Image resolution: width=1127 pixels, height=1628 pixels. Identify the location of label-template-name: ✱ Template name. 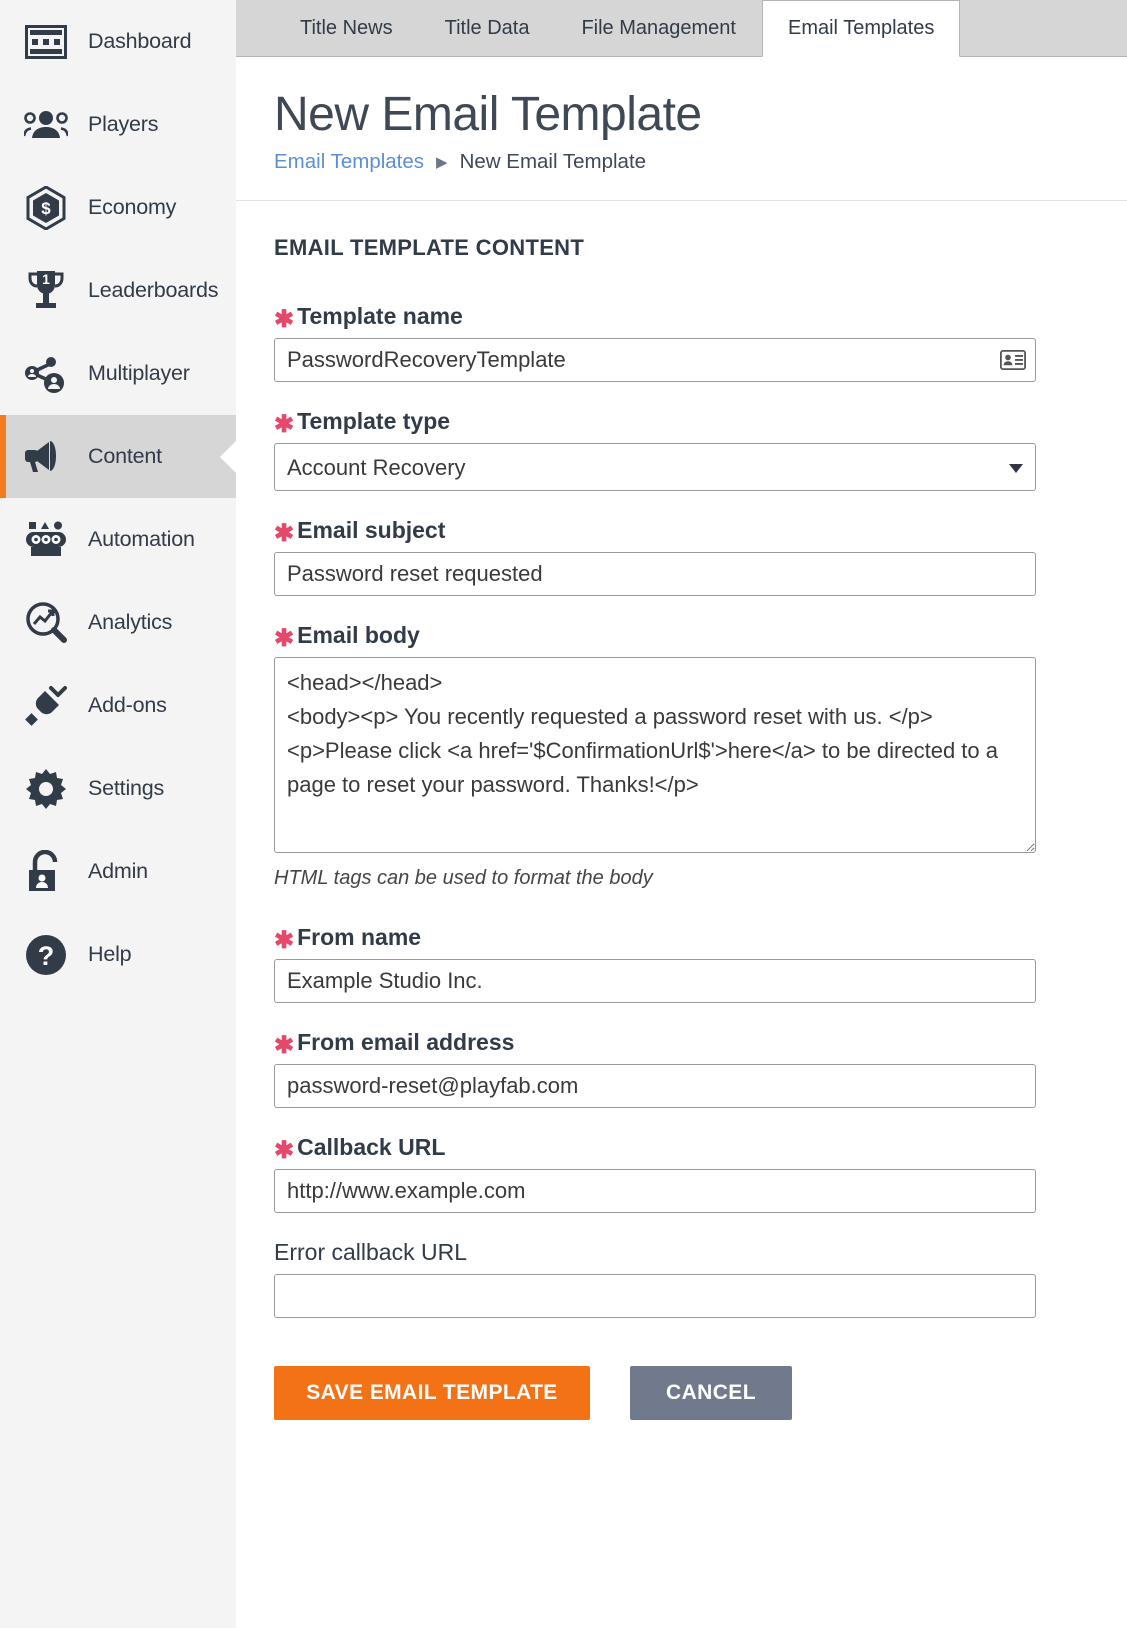
(700, 318).